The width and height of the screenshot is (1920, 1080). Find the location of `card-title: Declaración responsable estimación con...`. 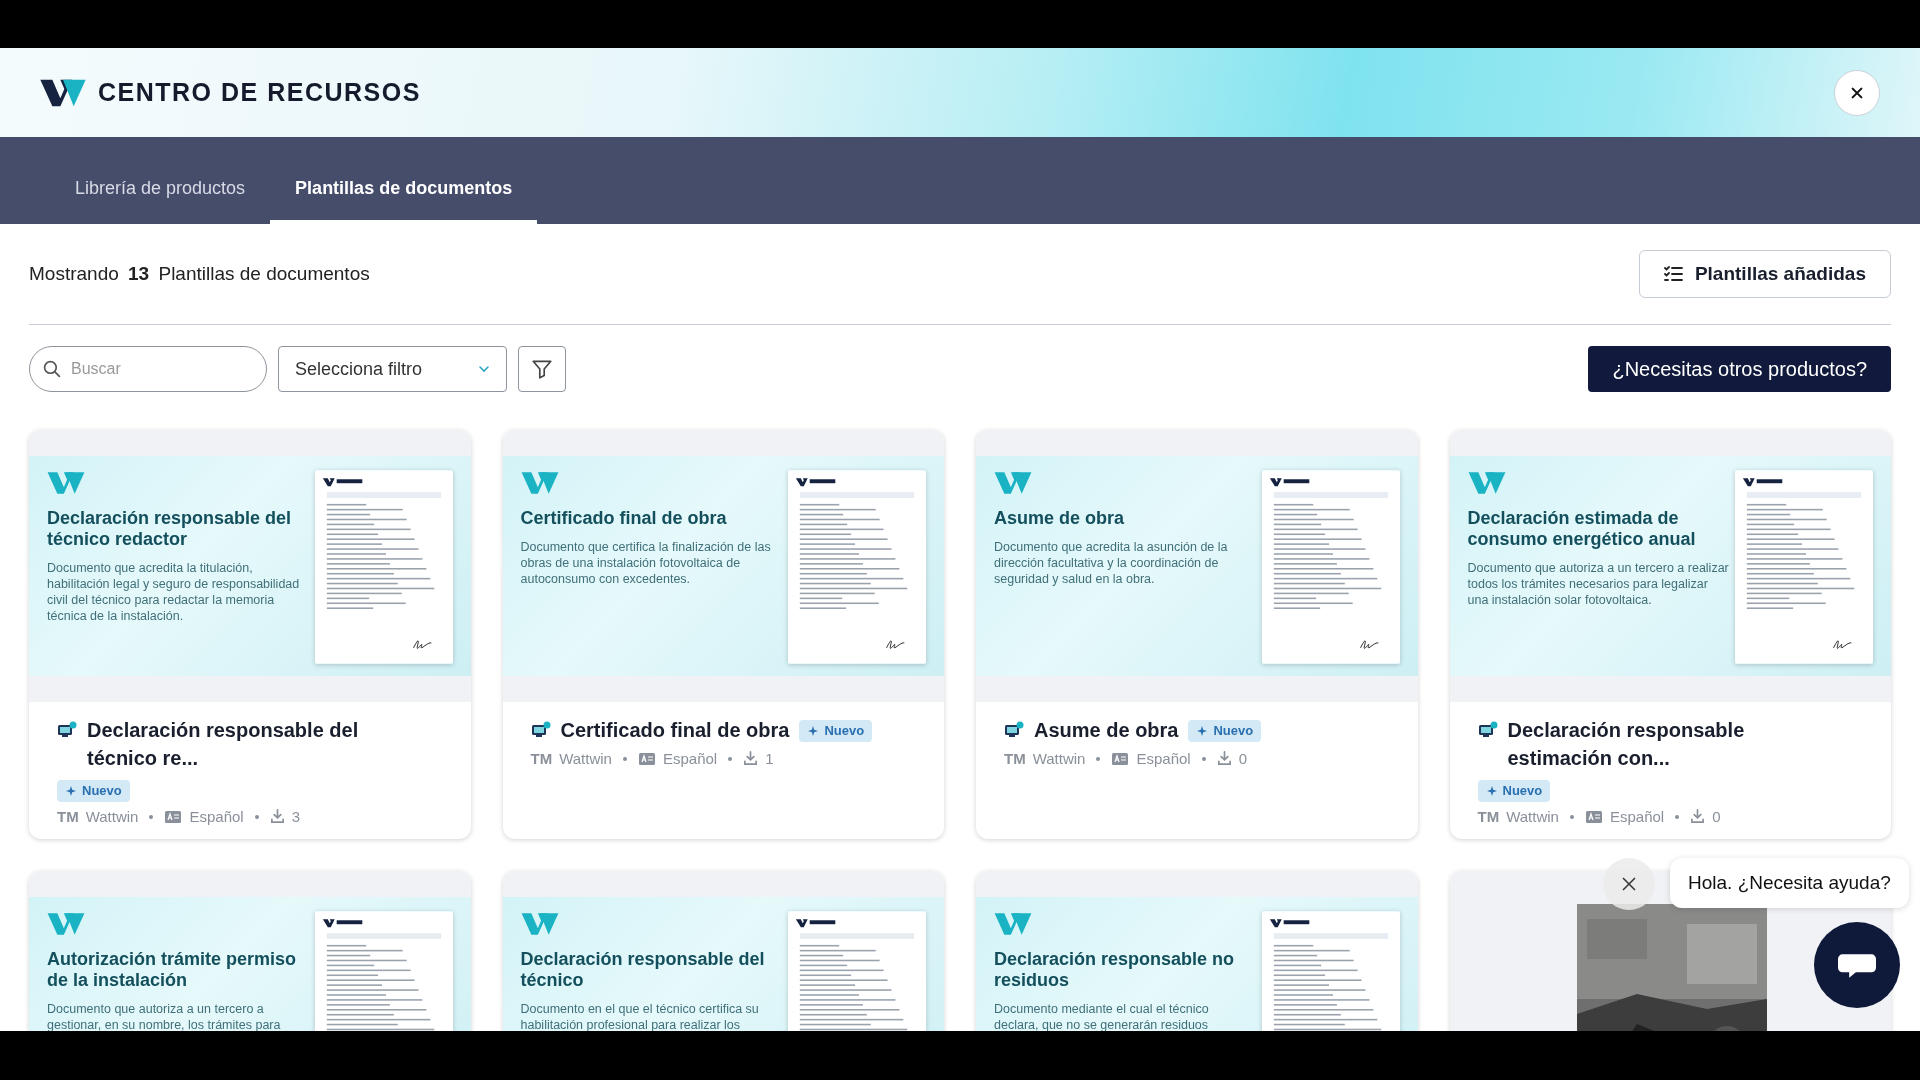

card-title: Declaración responsable estimación con... is located at coordinates (1626, 744).